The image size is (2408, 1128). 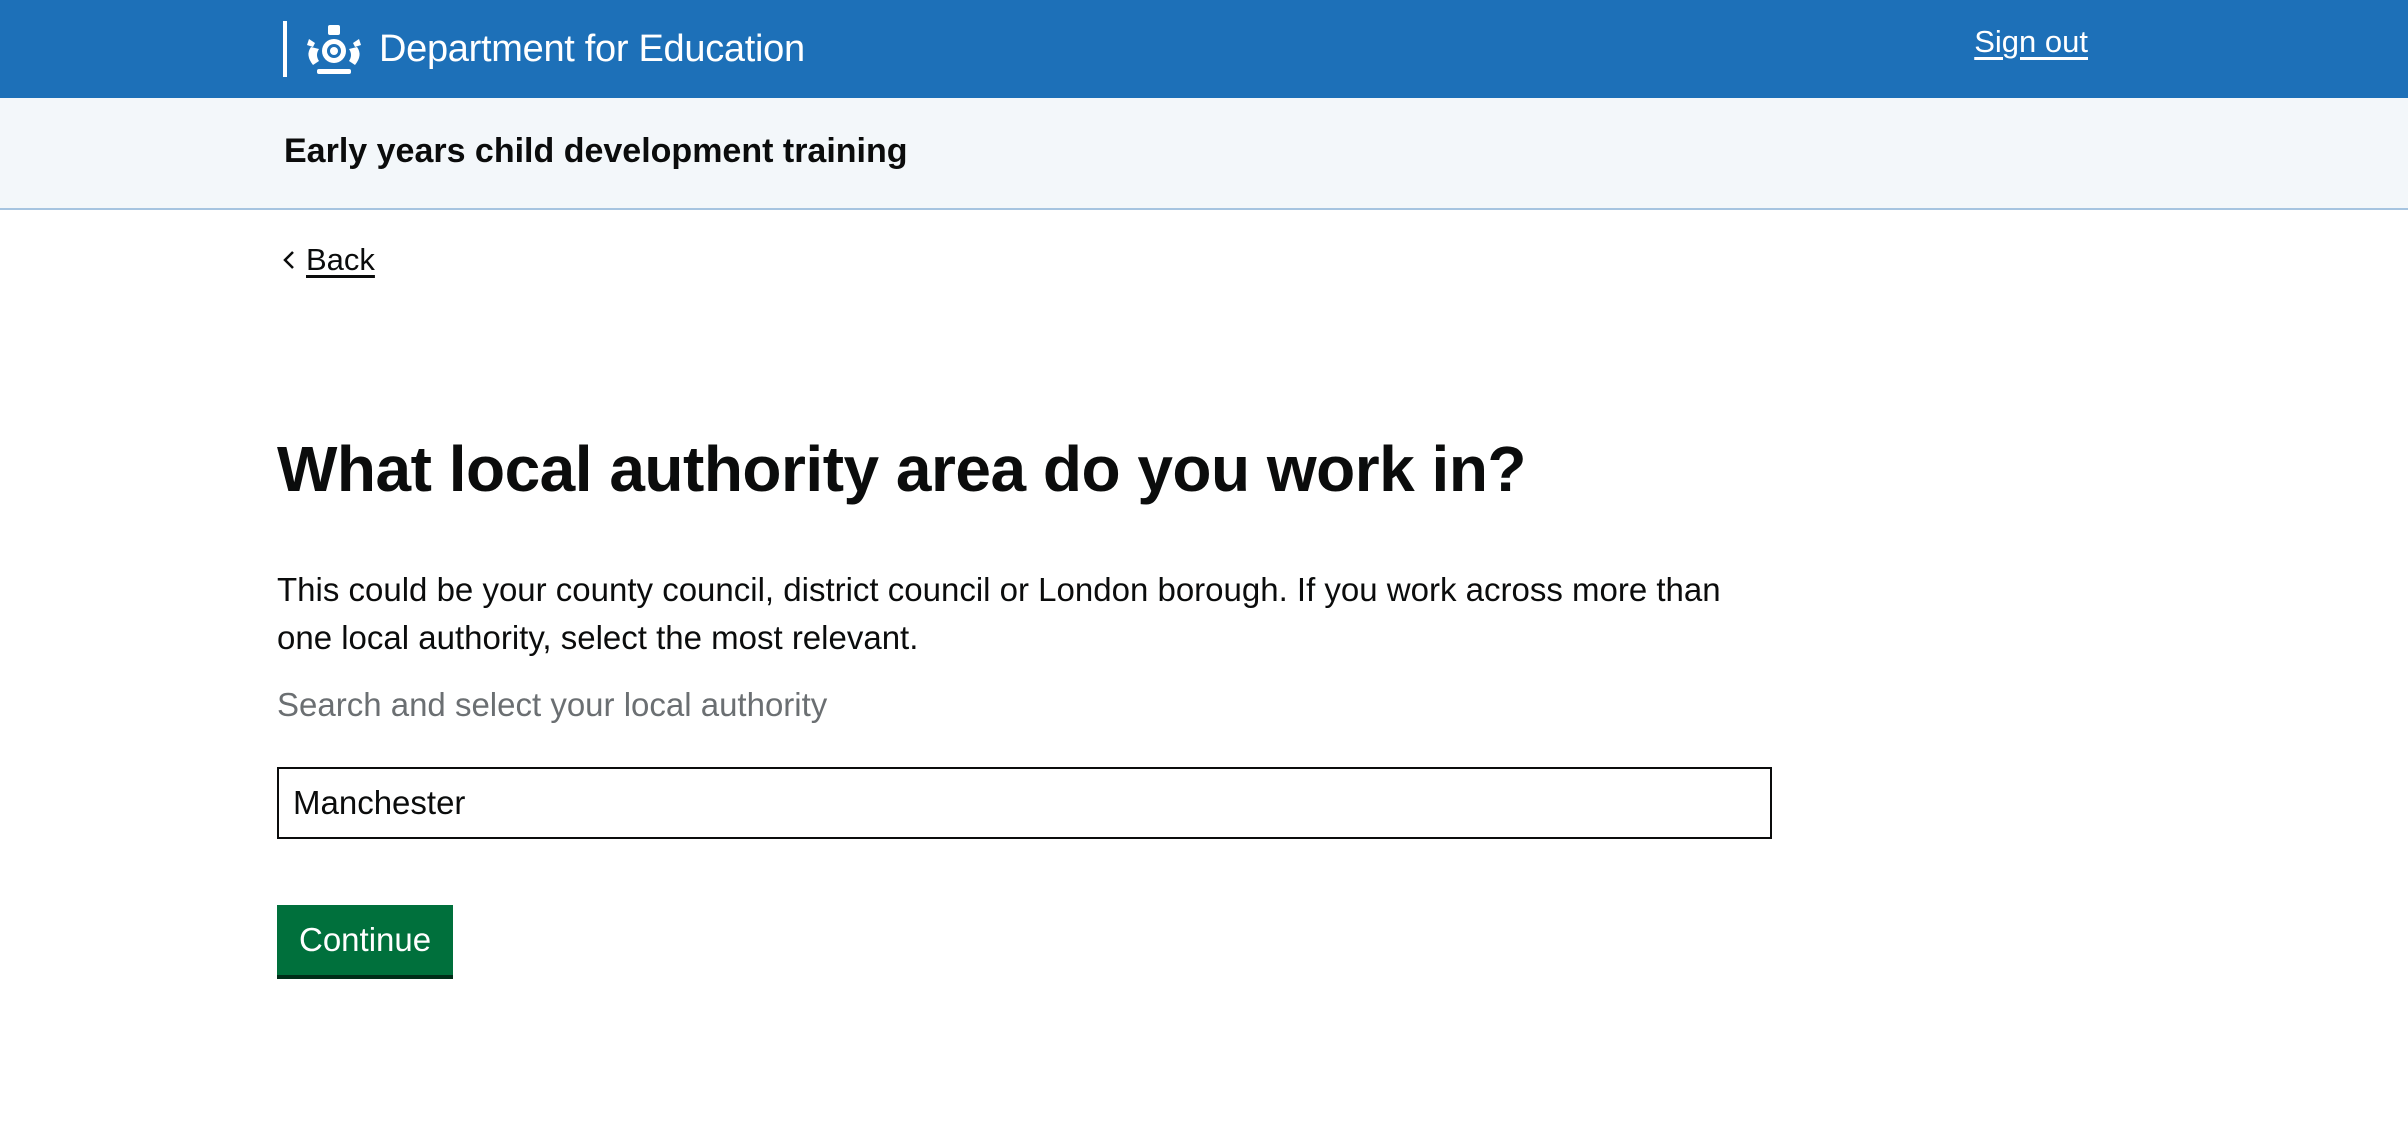 What do you see at coordinates (288, 260) in the screenshot?
I see `chevron-left-icon` at bounding box center [288, 260].